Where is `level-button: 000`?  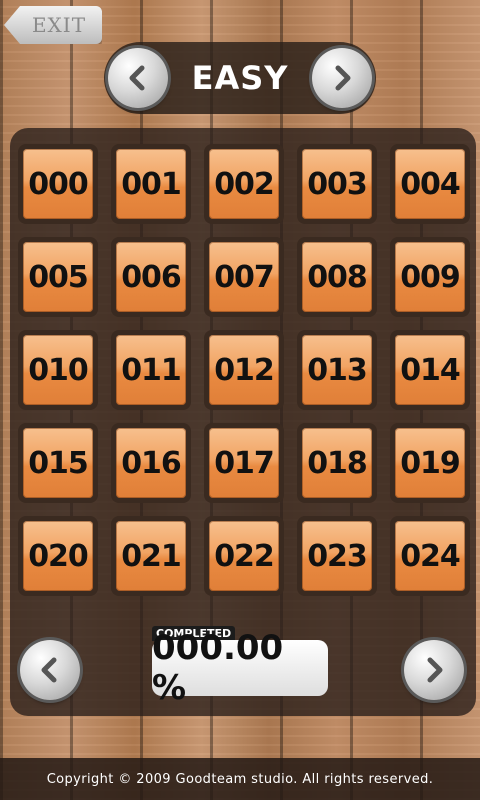 level-button: 000 is located at coordinates (58, 184).